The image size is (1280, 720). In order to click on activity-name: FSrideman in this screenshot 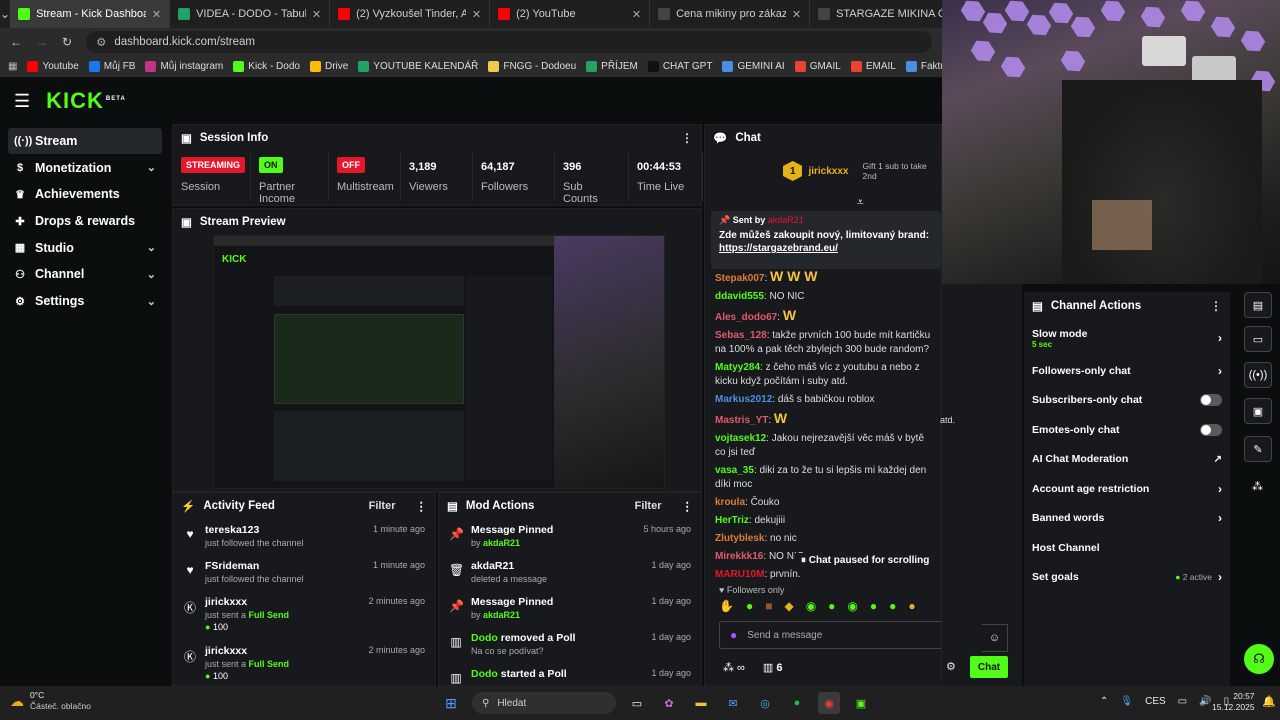, I will do `click(254, 566)`.